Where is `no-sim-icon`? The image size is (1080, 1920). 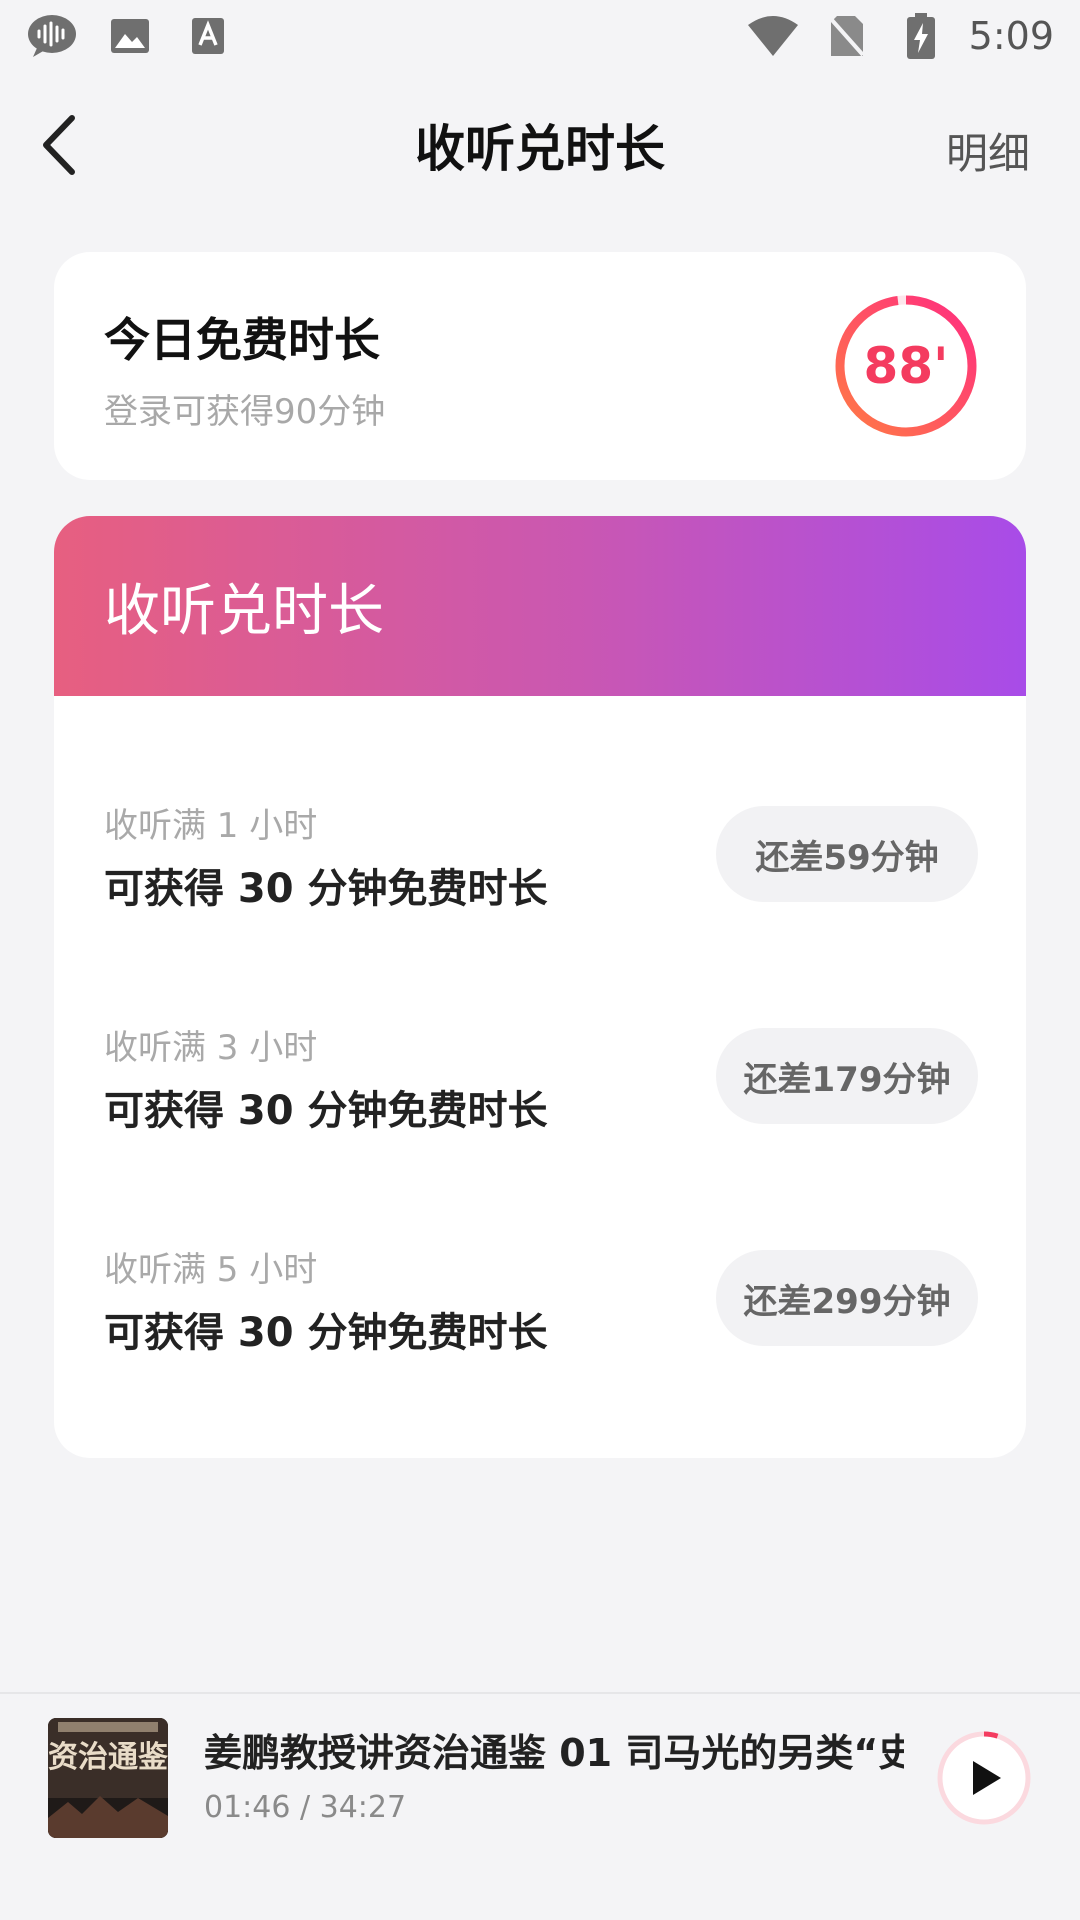 no-sim-icon is located at coordinates (847, 36).